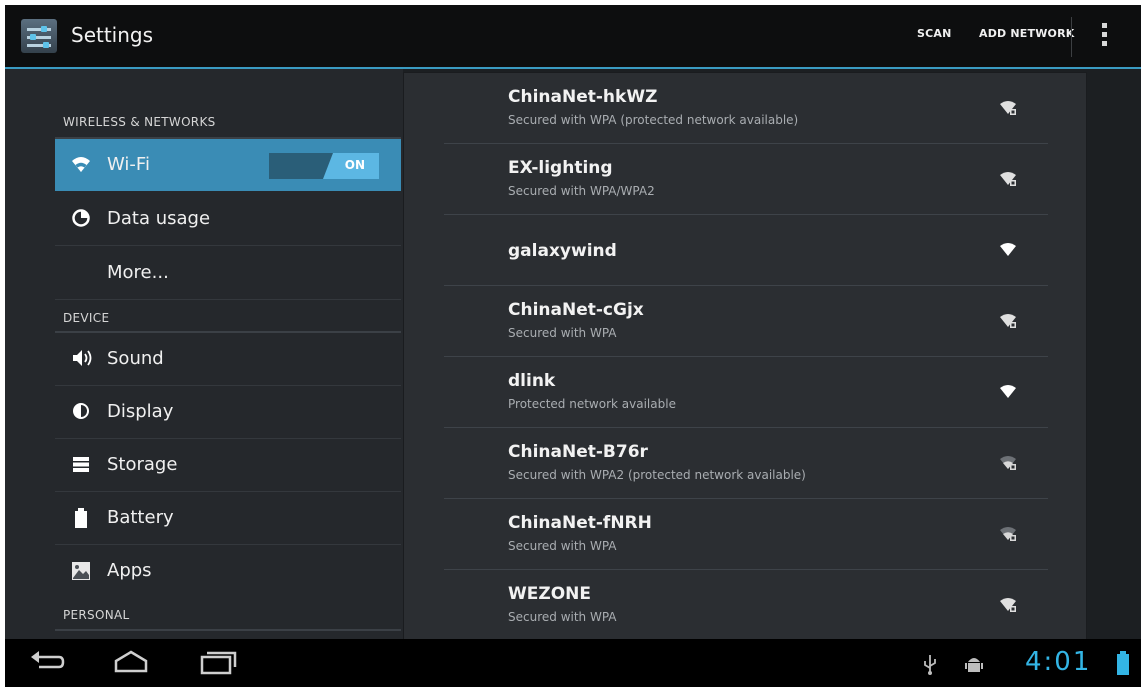 This screenshot has height=692, width=1146. I want to click on section-header-wireless: WIRELESS & NETWORKS, so click(139, 122).